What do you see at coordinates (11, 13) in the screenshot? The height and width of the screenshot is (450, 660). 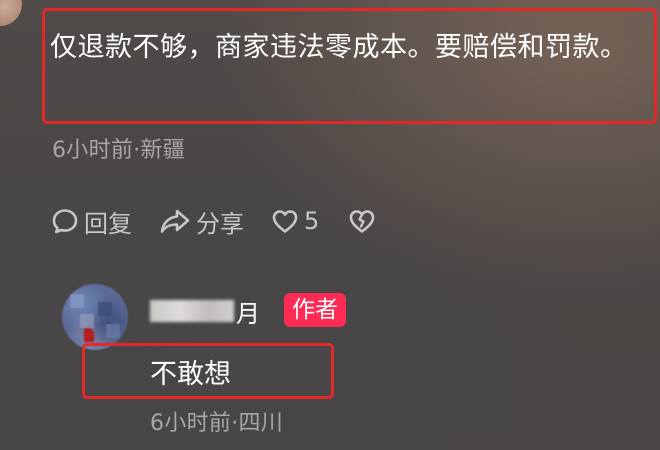 I see `previous-user-avatar` at bounding box center [11, 13].